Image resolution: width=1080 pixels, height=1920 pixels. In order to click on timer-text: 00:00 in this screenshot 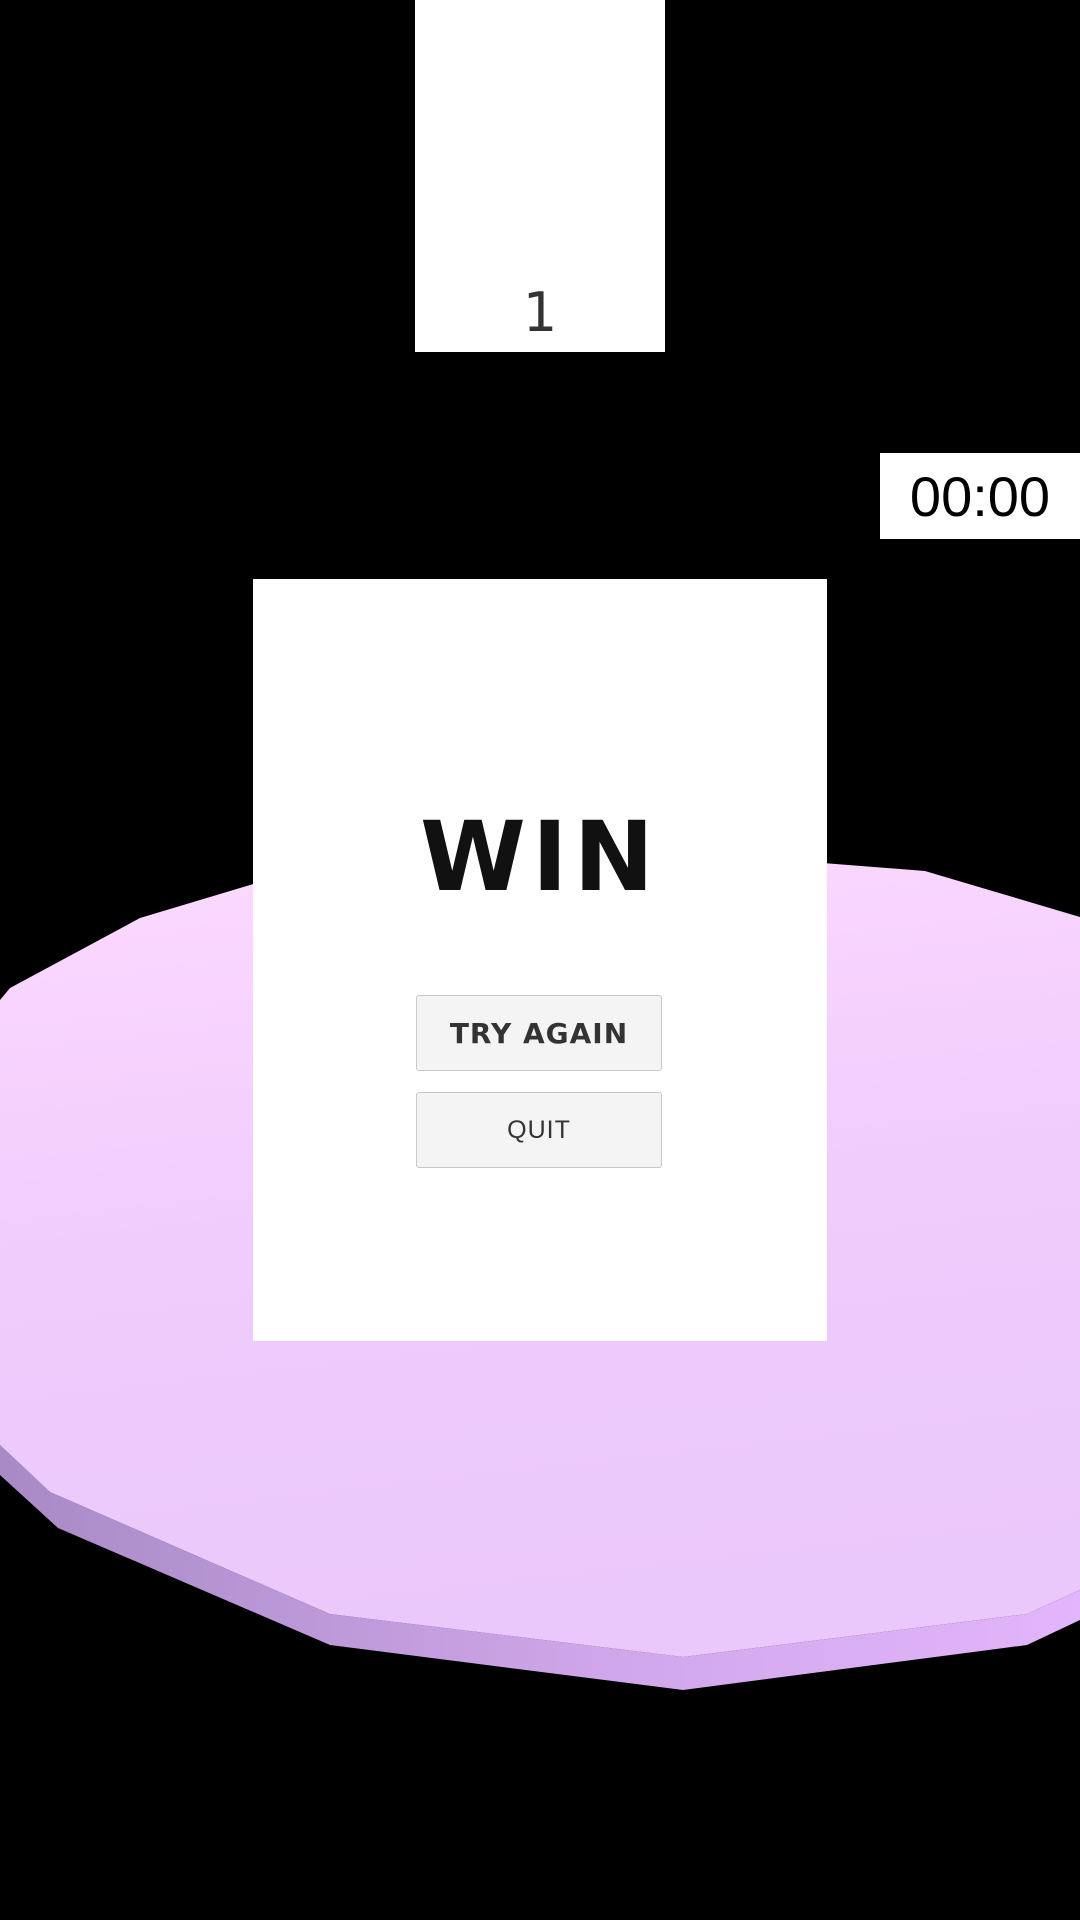, I will do `click(980, 496)`.